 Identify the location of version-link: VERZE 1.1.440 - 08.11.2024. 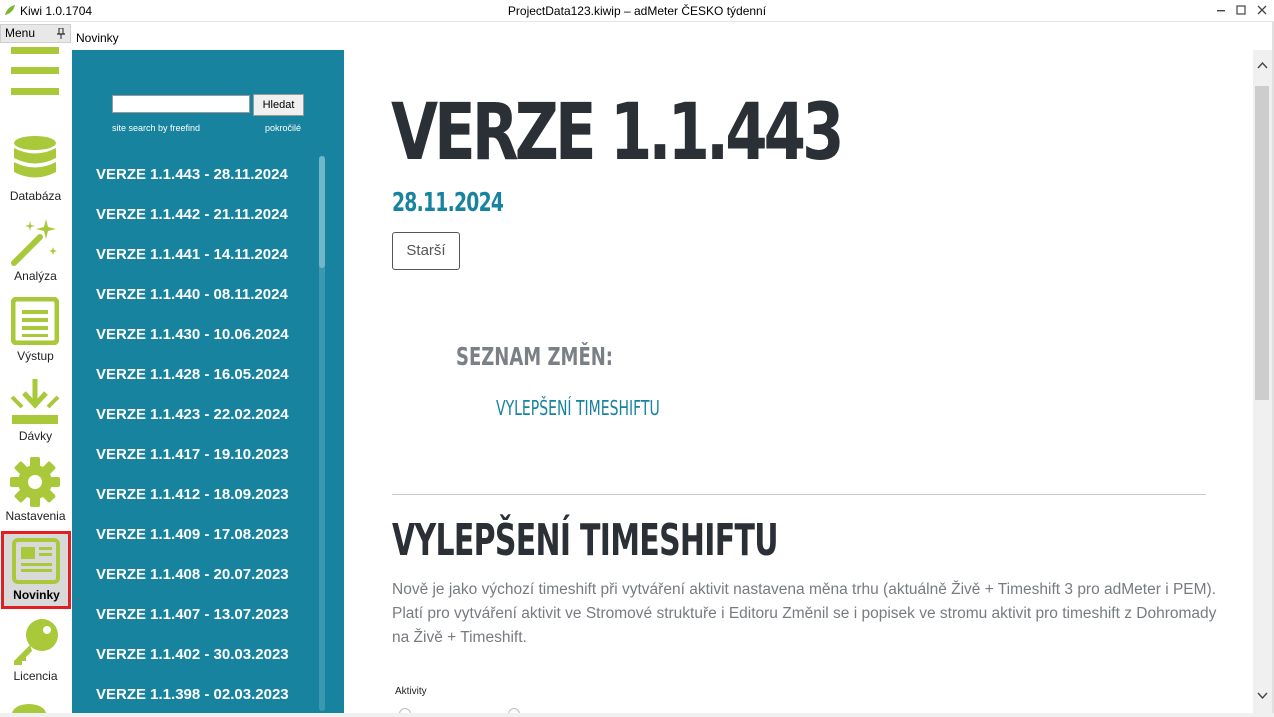
(211, 300).